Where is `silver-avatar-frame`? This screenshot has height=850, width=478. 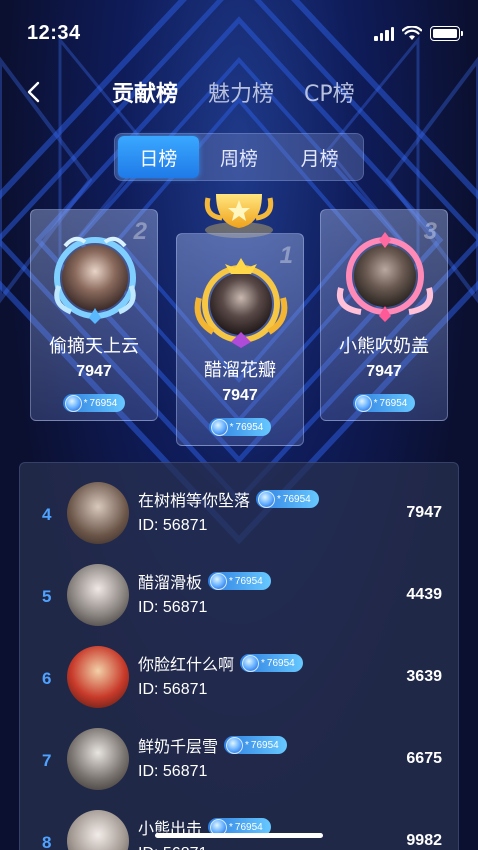 silver-avatar-frame is located at coordinates (95, 280).